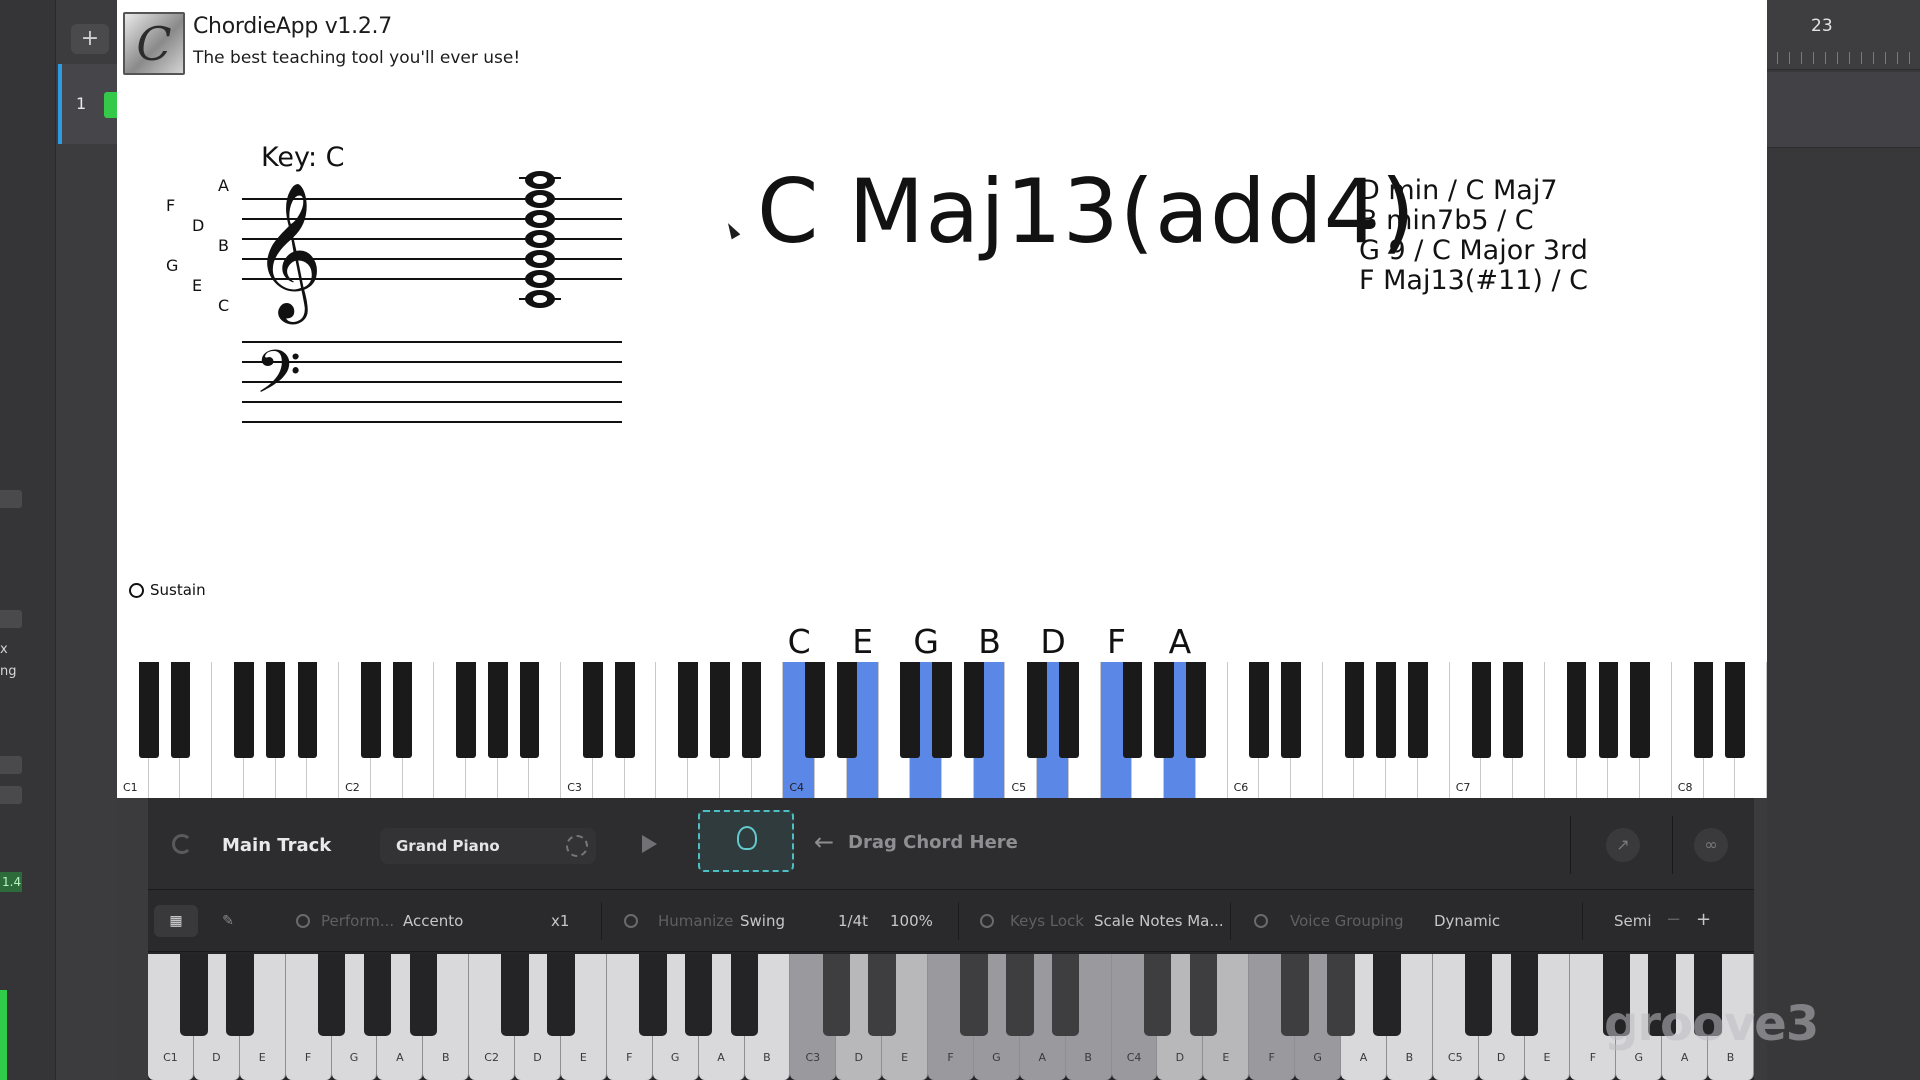 This screenshot has height=1080, width=1920. I want to click on chord-drop-zone, so click(746, 841).